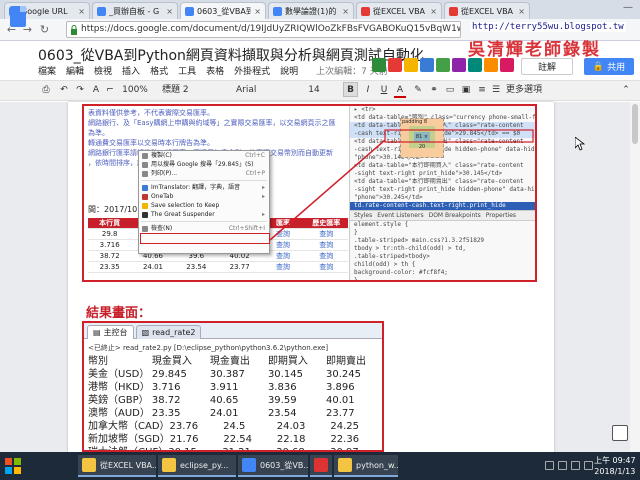  I want to click on menu-item: 檢視, so click(103, 70).